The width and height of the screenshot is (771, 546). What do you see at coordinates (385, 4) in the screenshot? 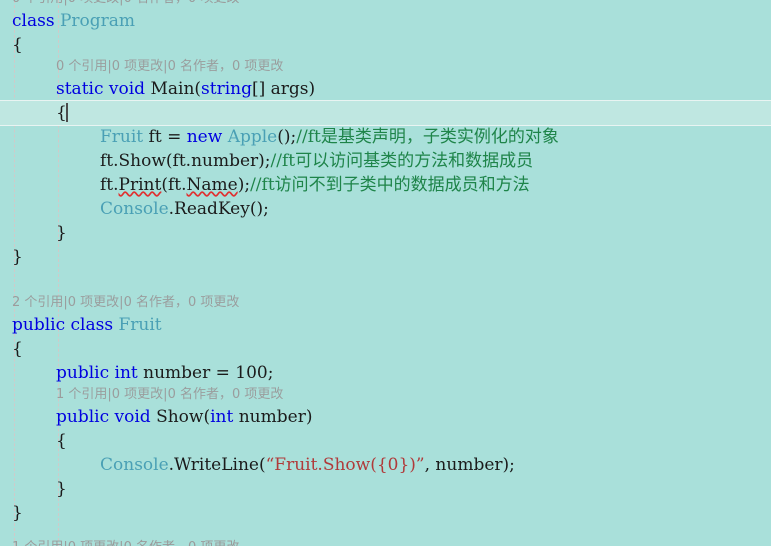
I see `codelens-annotation-clipped-top: 0 个引用|0 项更改|0 名作者，0 项更改` at bounding box center [385, 4].